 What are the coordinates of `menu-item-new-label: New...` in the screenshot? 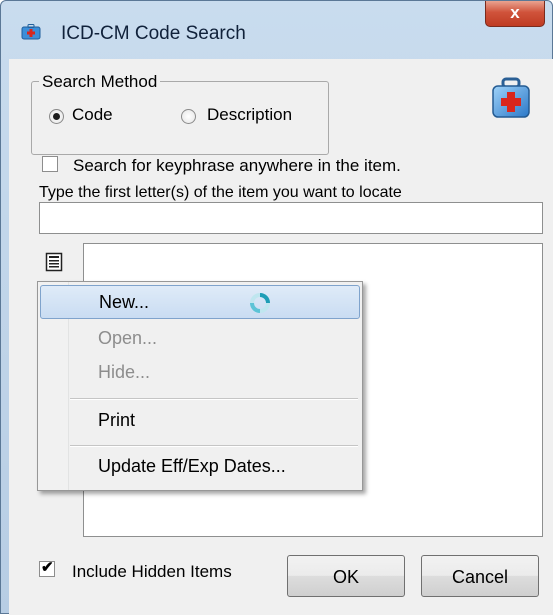 It's located at (124, 302).